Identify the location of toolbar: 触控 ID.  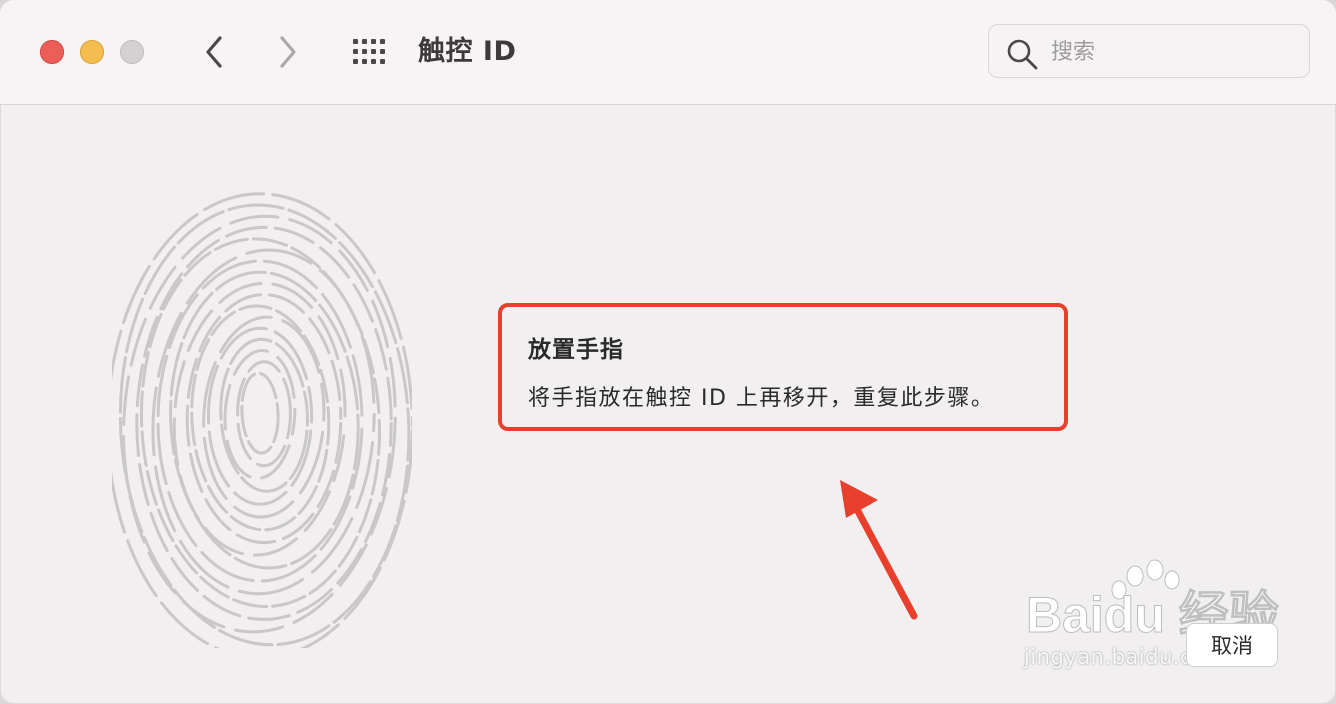
(668, 52).